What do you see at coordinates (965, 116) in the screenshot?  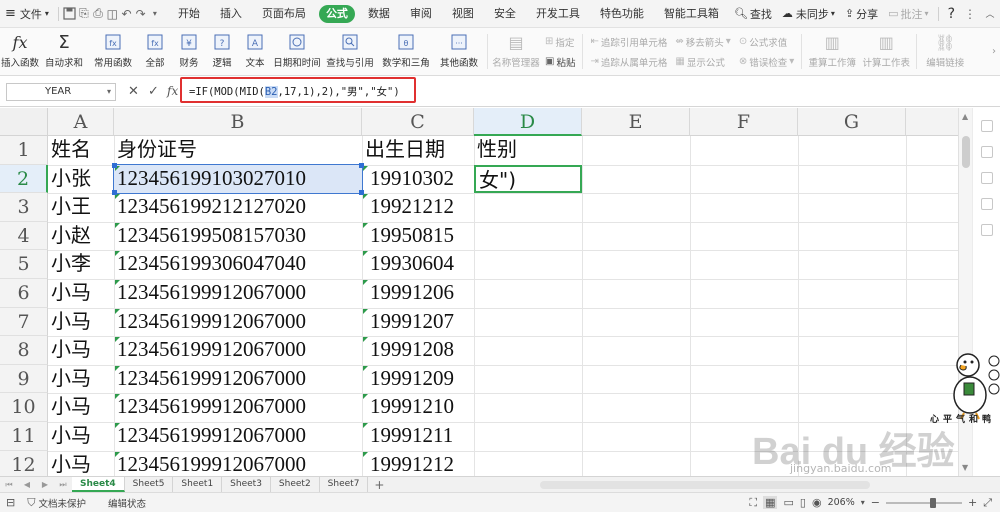 I see `scroll-up-icon: ▲` at bounding box center [965, 116].